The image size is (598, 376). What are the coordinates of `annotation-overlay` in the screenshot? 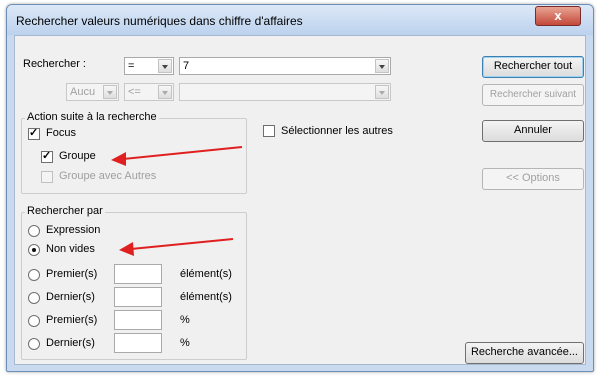 It's located at (177, 201).